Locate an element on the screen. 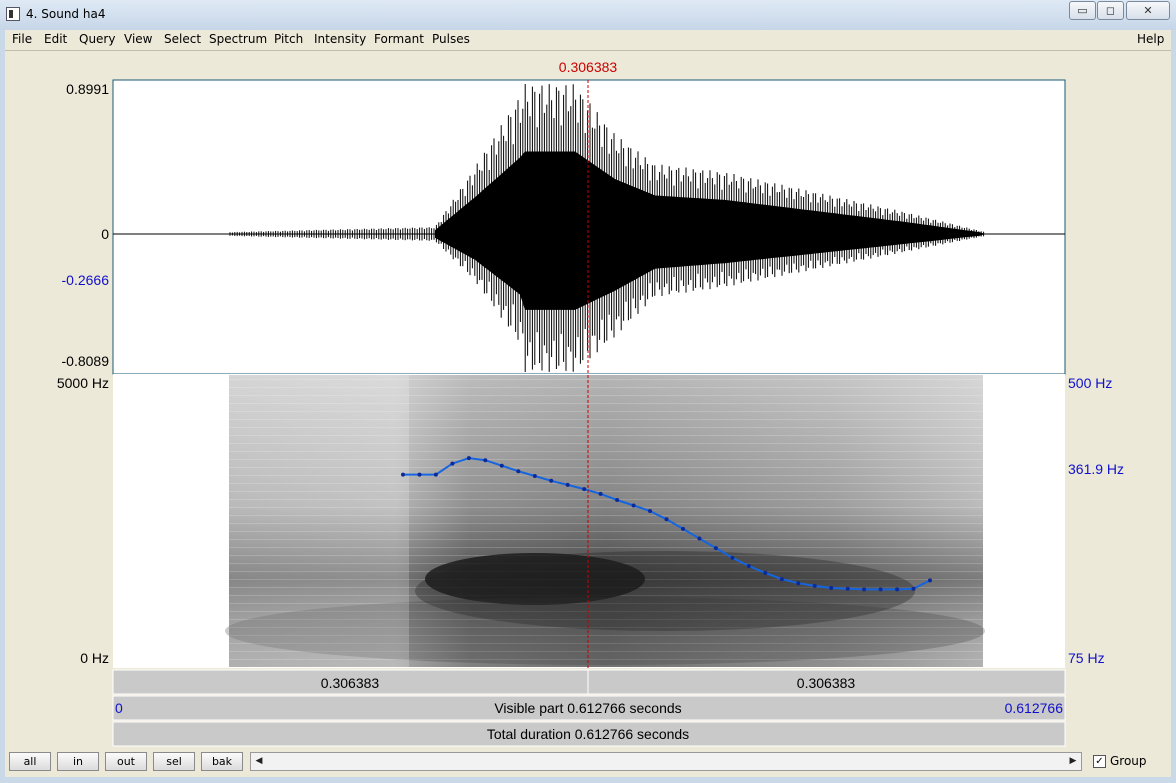 This screenshot has height=783, width=1176. group-label: Group is located at coordinates (1128, 761).